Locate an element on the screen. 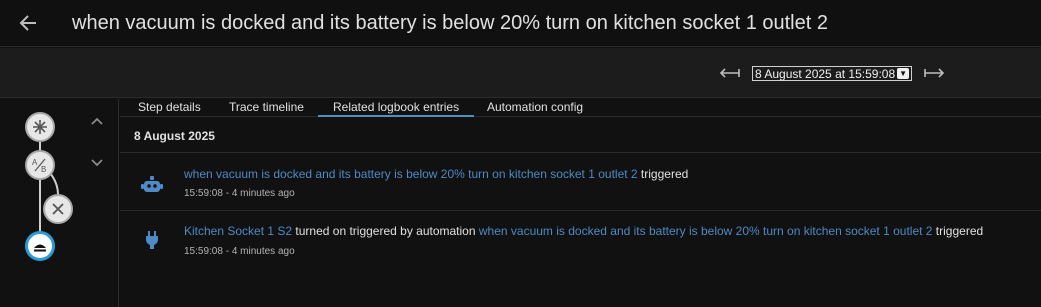  entity-link: Kitchen Socket 1 S2 is located at coordinates (238, 231).